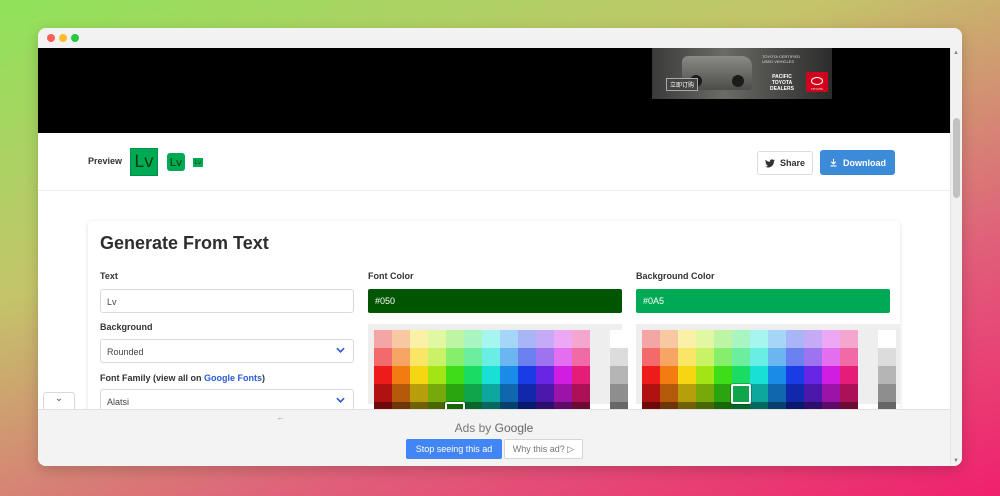 The width and height of the screenshot is (1000, 496). What do you see at coordinates (857, 162) in the screenshot?
I see `download-button: Download` at bounding box center [857, 162].